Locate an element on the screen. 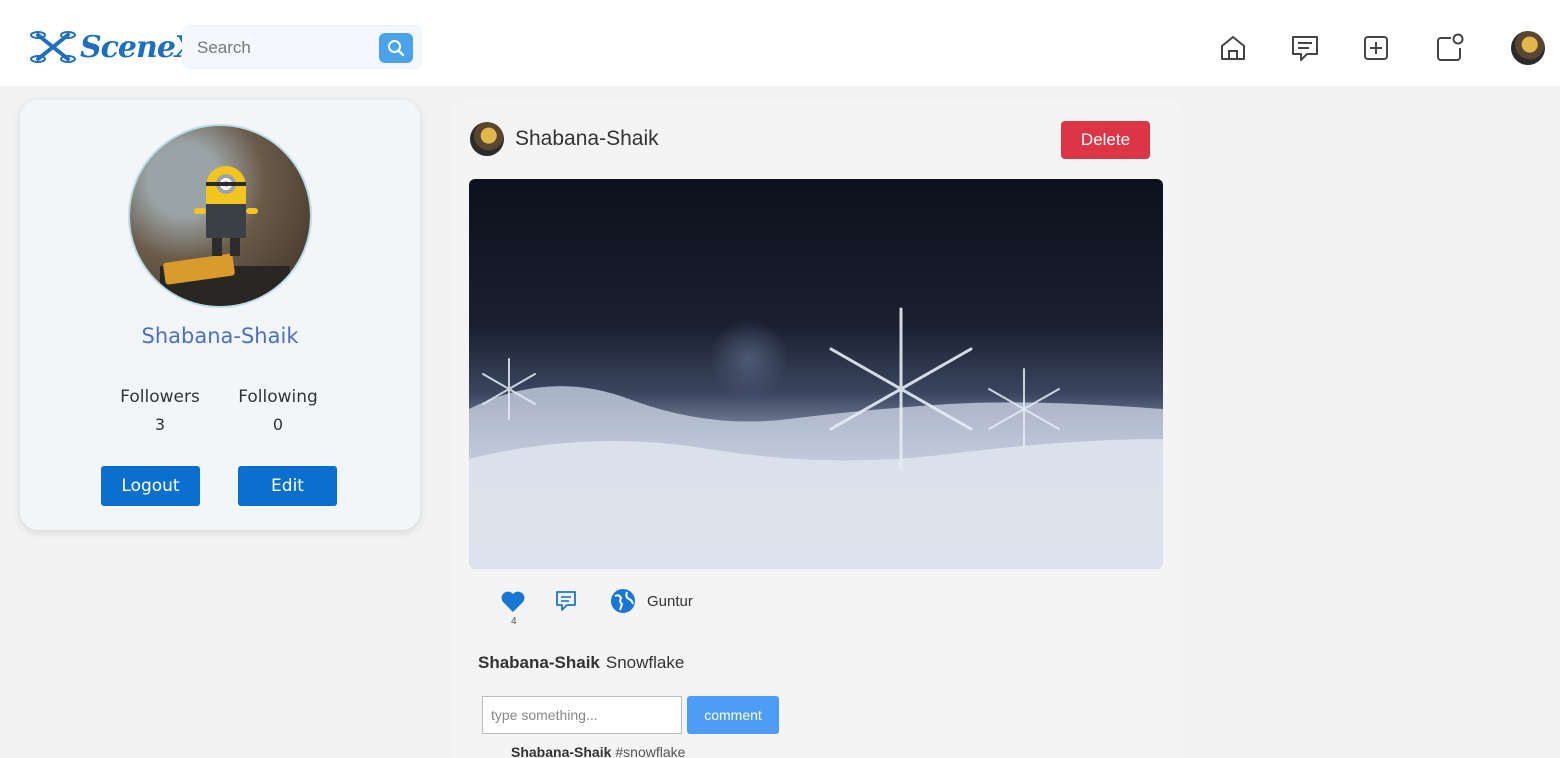 This screenshot has width=1560, height=758. plus-square-icon is located at coordinates (1376, 48).